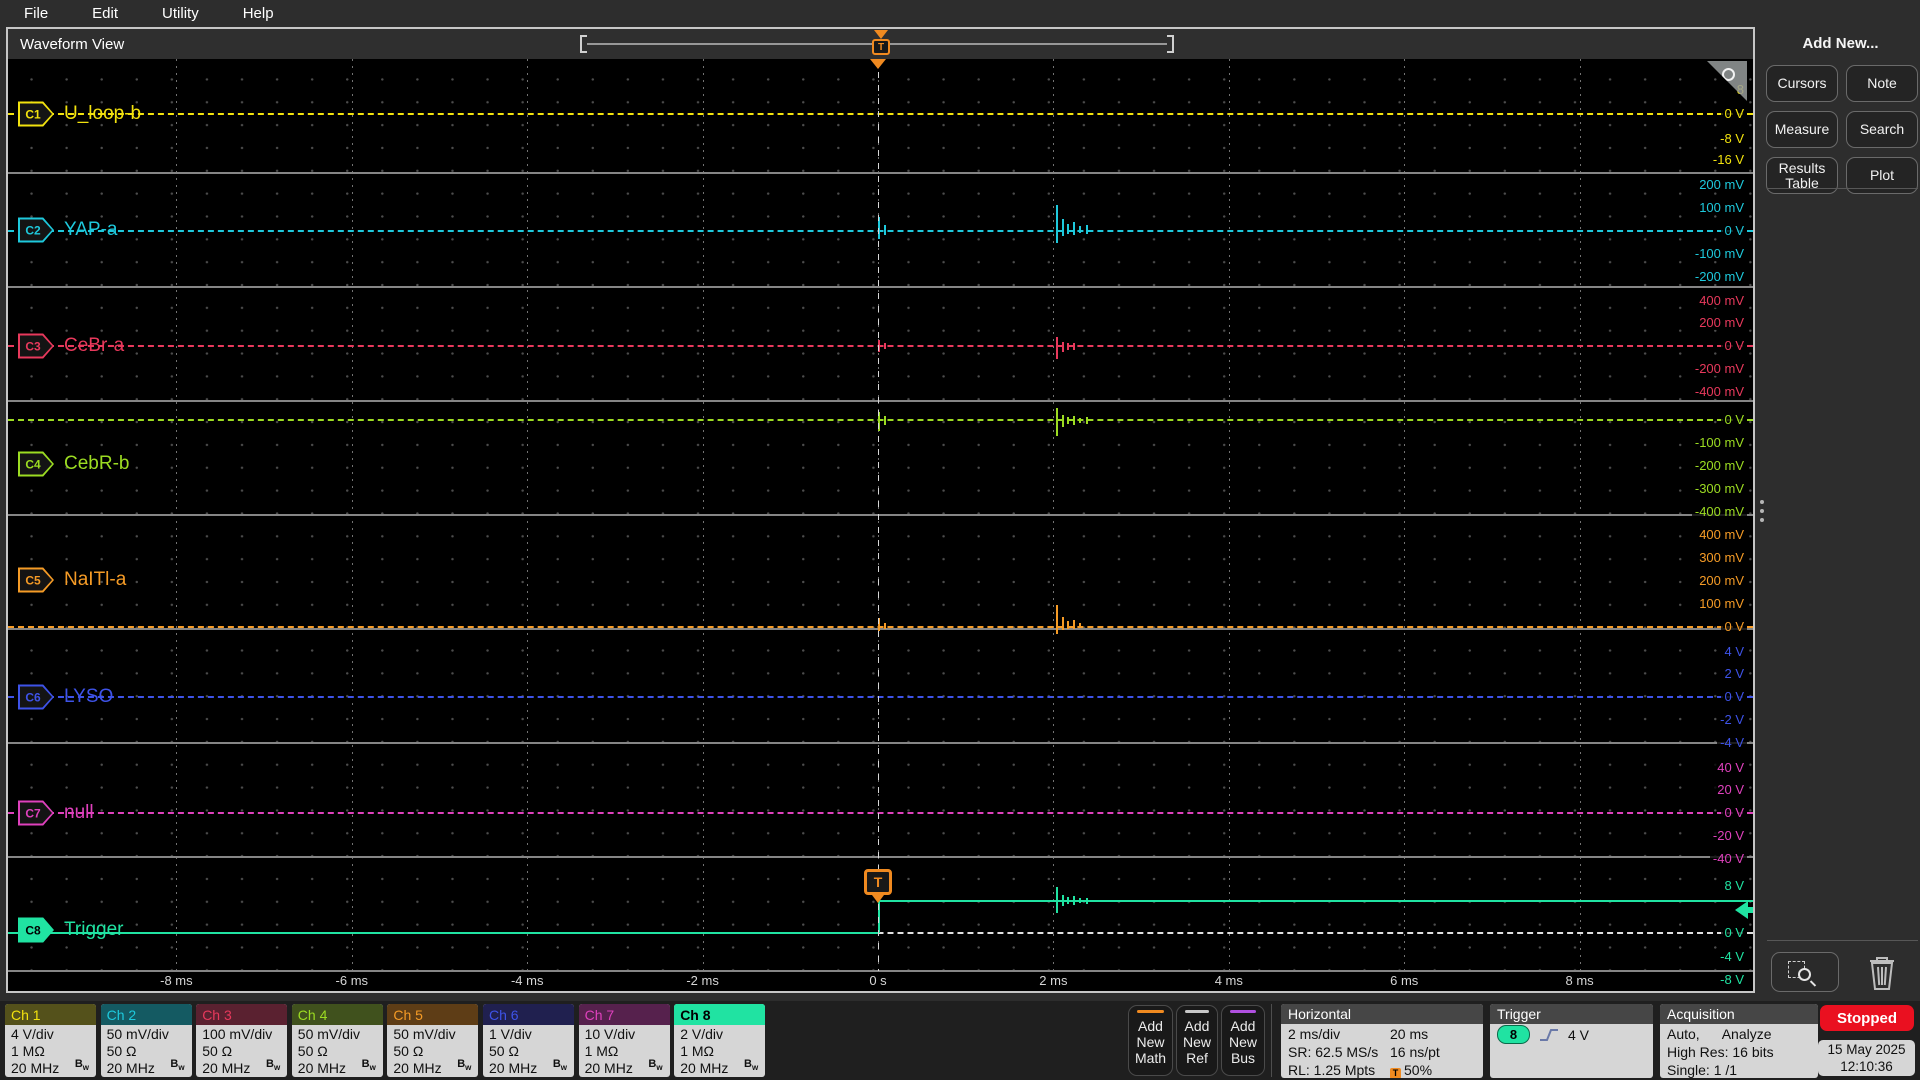  What do you see at coordinates (36, 13) in the screenshot?
I see `menu-file: File` at bounding box center [36, 13].